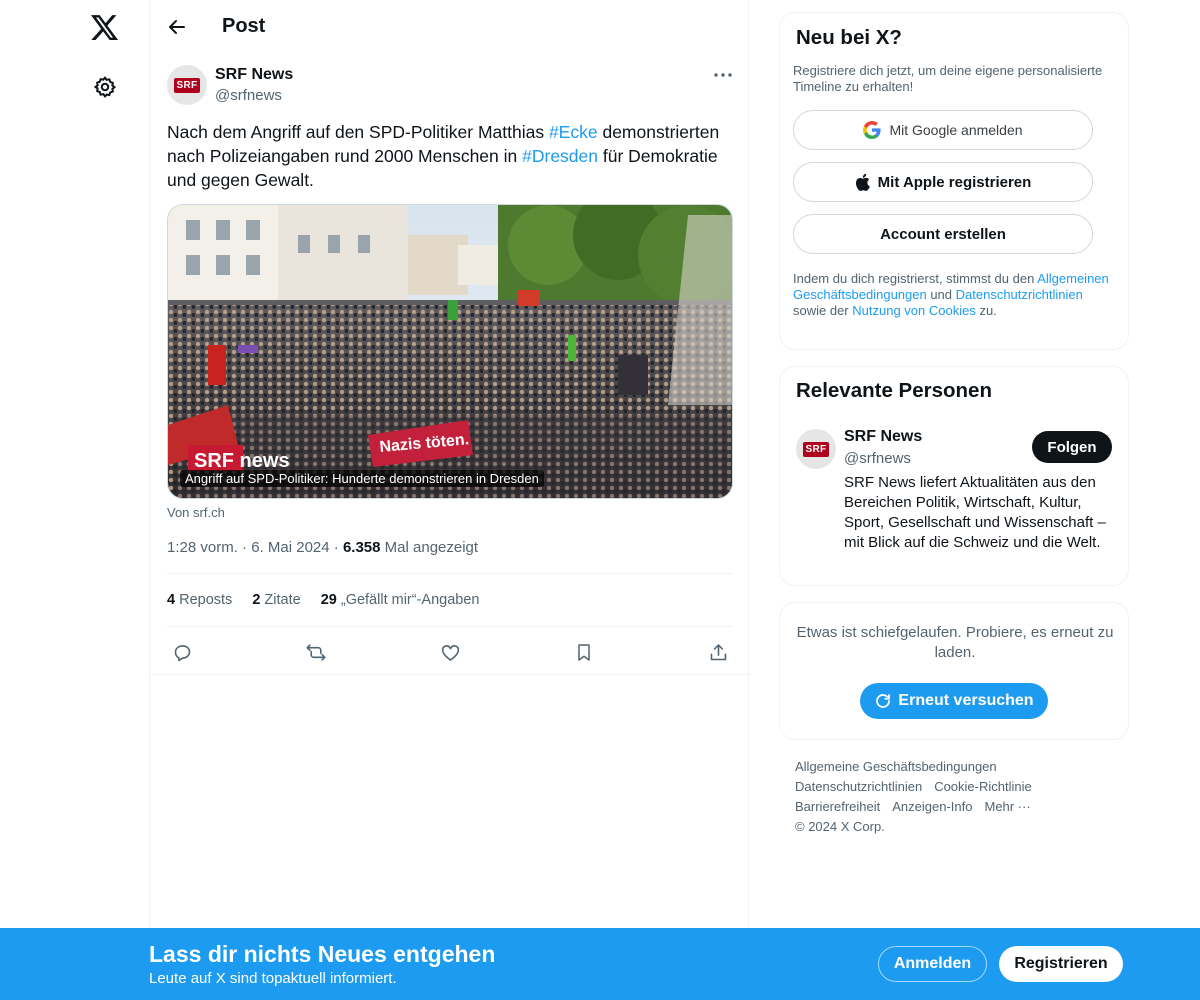 This screenshot has width=1200, height=1000. I want to click on legal-text: sowie der, so click(823, 310).